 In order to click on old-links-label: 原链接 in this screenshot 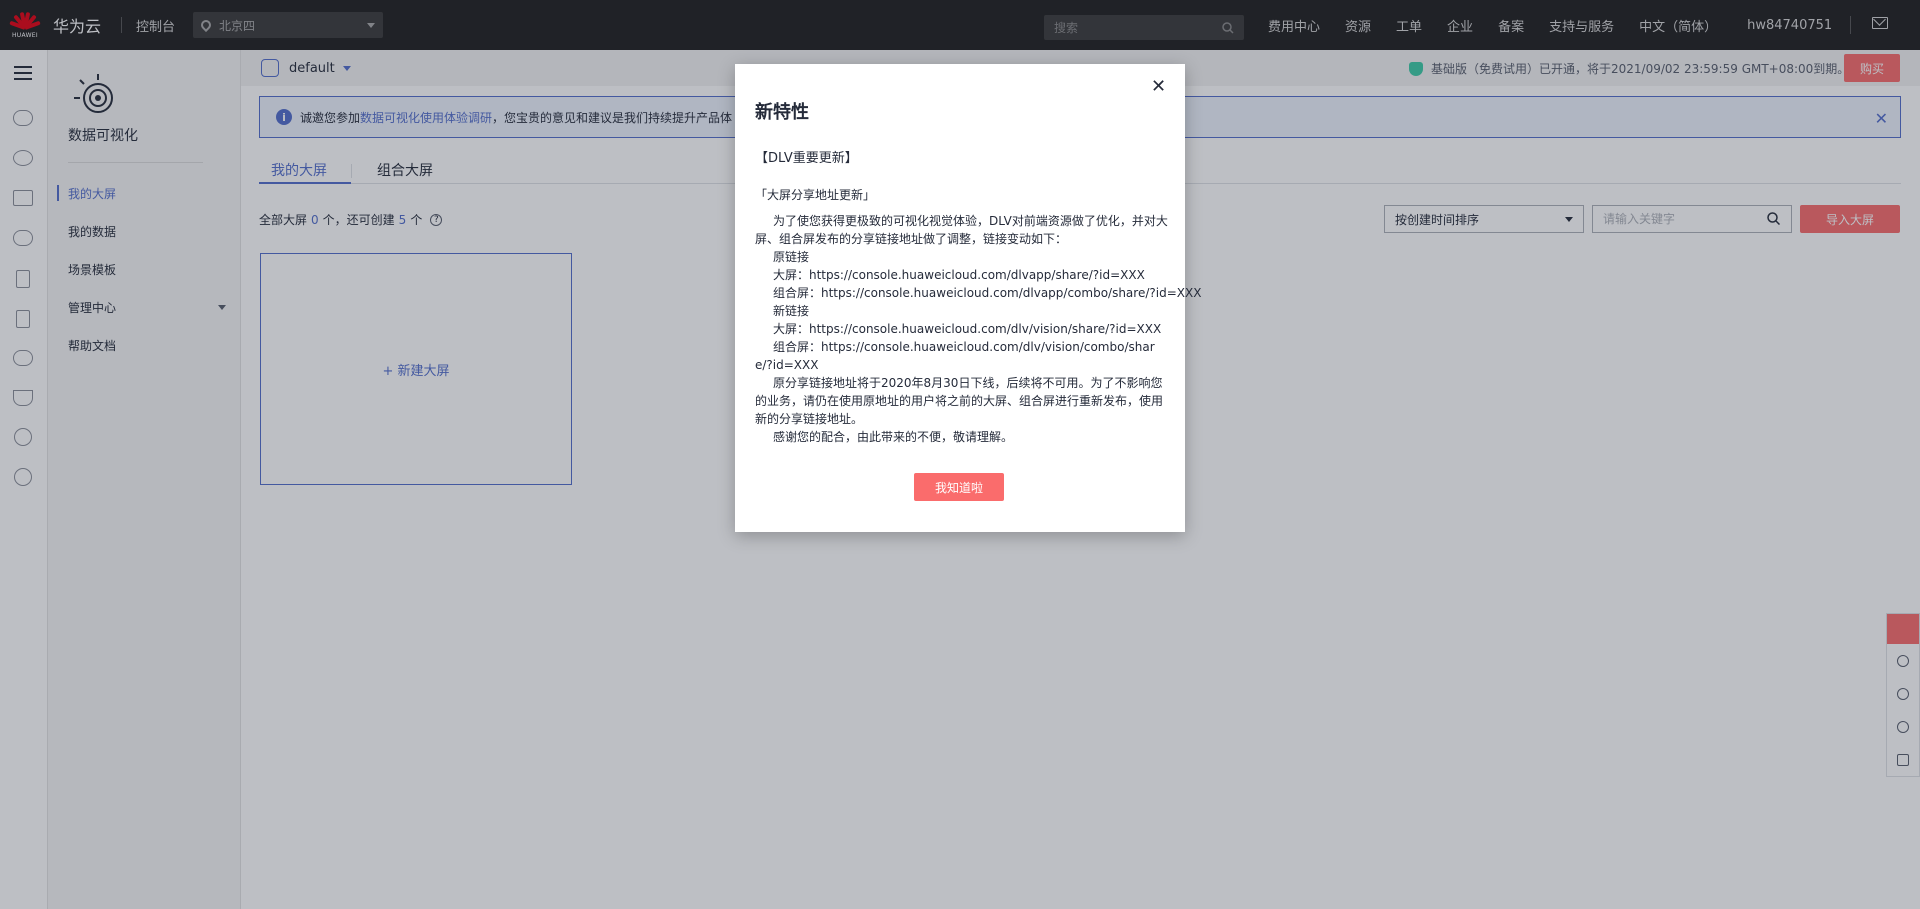, I will do `click(791, 257)`.